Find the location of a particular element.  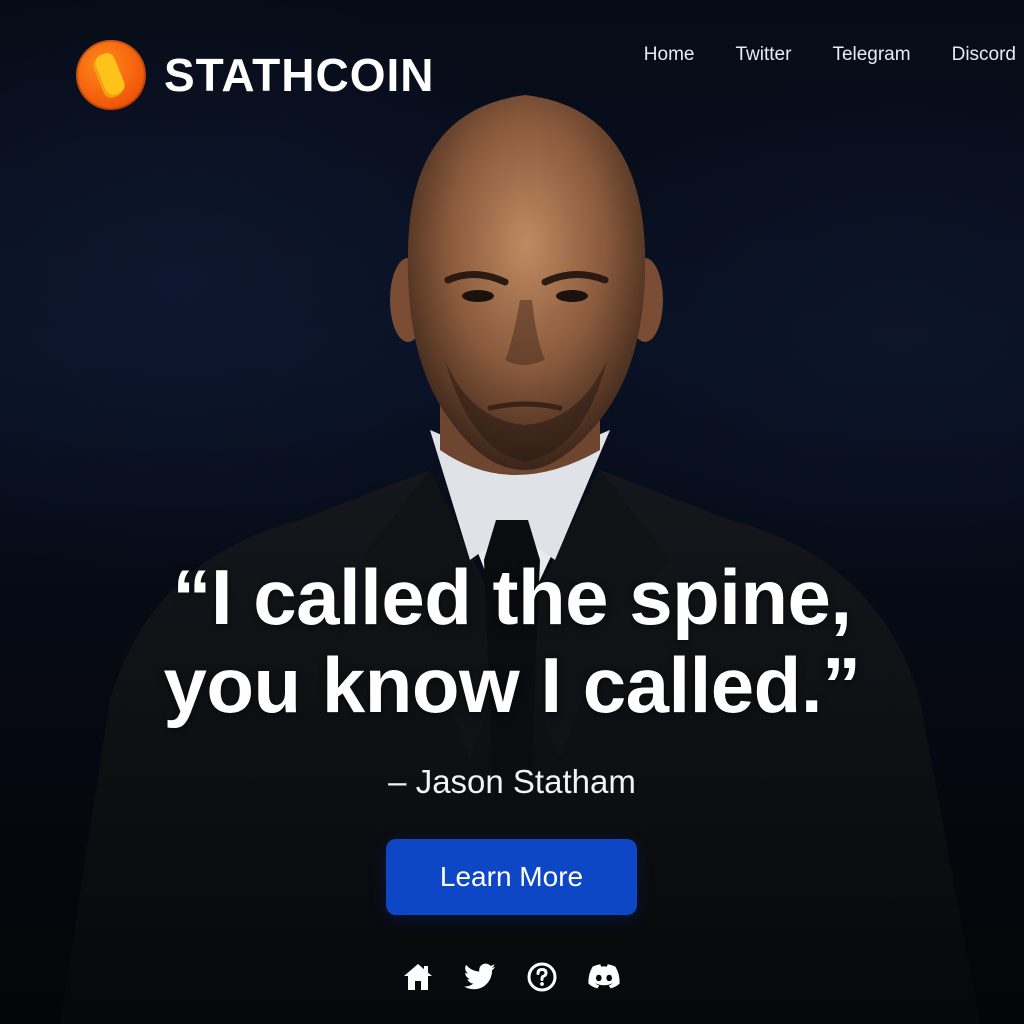

coin-logo-icon is located at coordinates (111, 75).